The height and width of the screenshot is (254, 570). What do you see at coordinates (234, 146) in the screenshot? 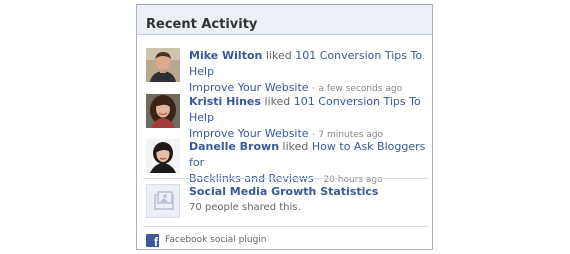
I see `actor-link: Danelle Brown` at bounding box center [234, 146].